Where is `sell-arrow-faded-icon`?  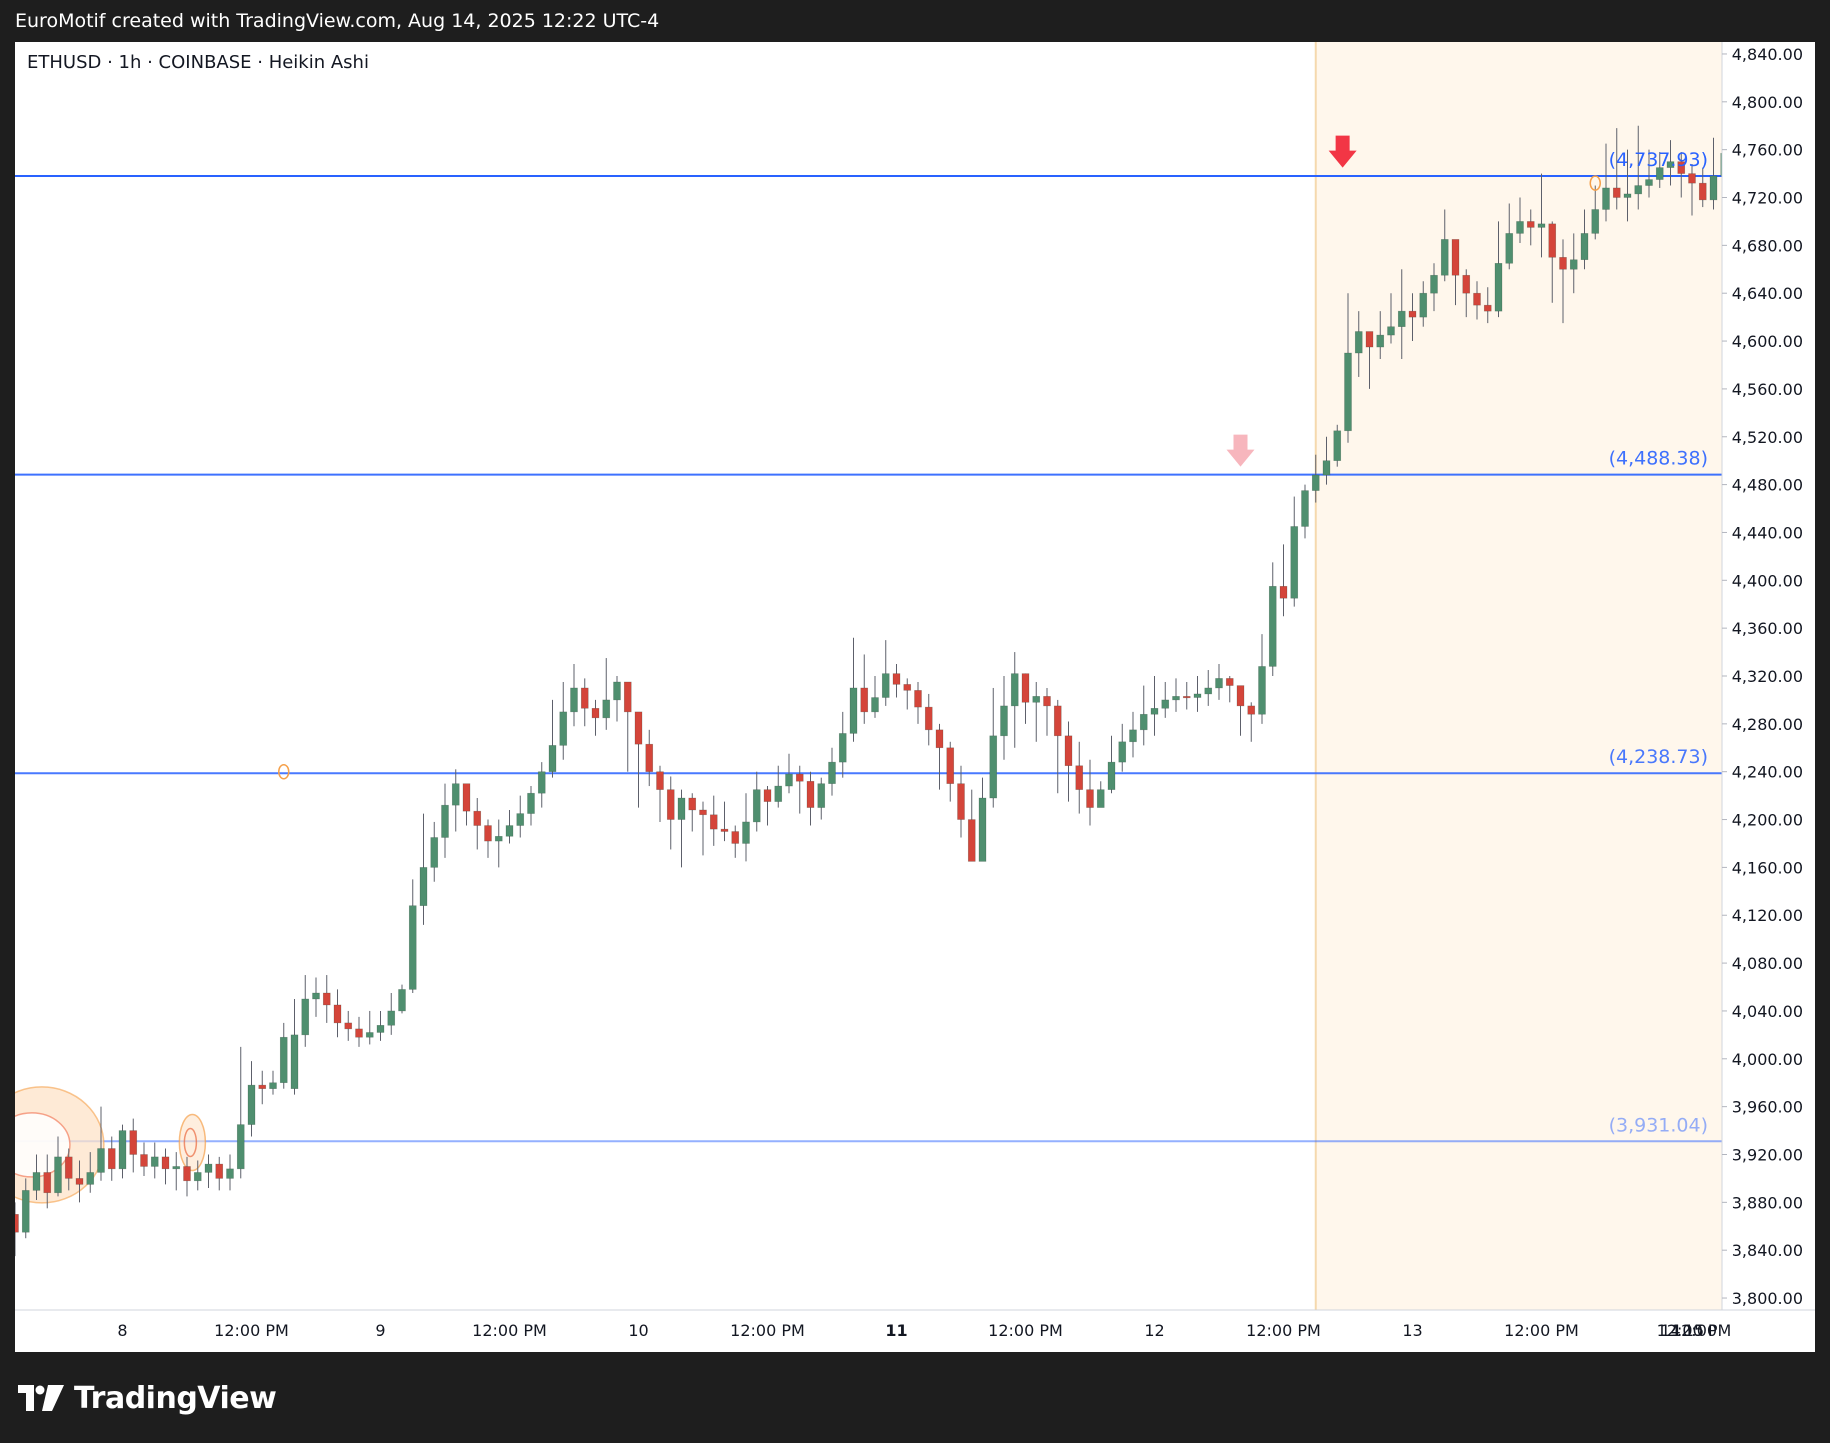
sell-arrow-faded-icon is located at coordinates (1240, 450).